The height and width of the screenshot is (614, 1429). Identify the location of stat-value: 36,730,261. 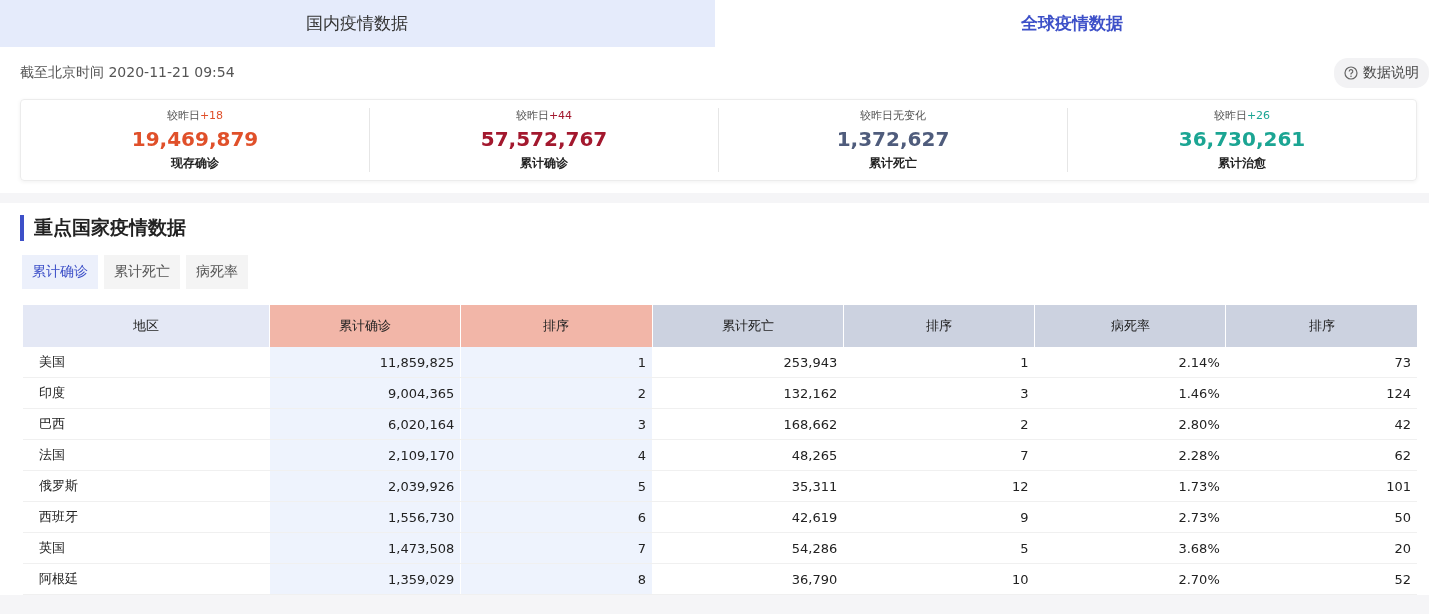
(1242, 139).